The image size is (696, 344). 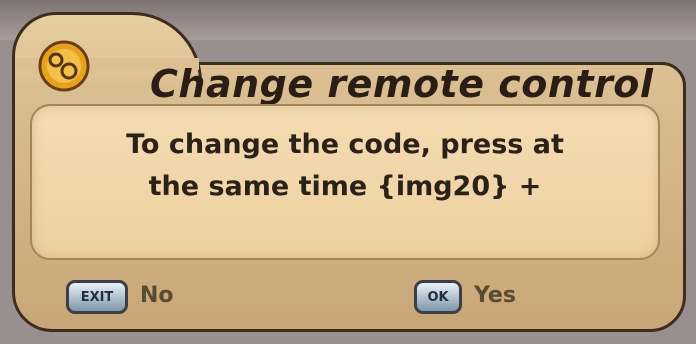 I want to click on gear-icon, so click(x=64, y=66).